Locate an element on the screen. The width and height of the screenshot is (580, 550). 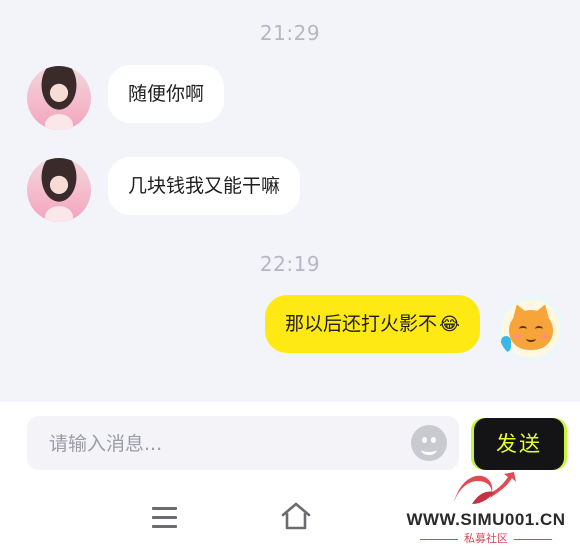
message-bubble: 几块钱我又能干嘛 is located at coordinates (204, 186).